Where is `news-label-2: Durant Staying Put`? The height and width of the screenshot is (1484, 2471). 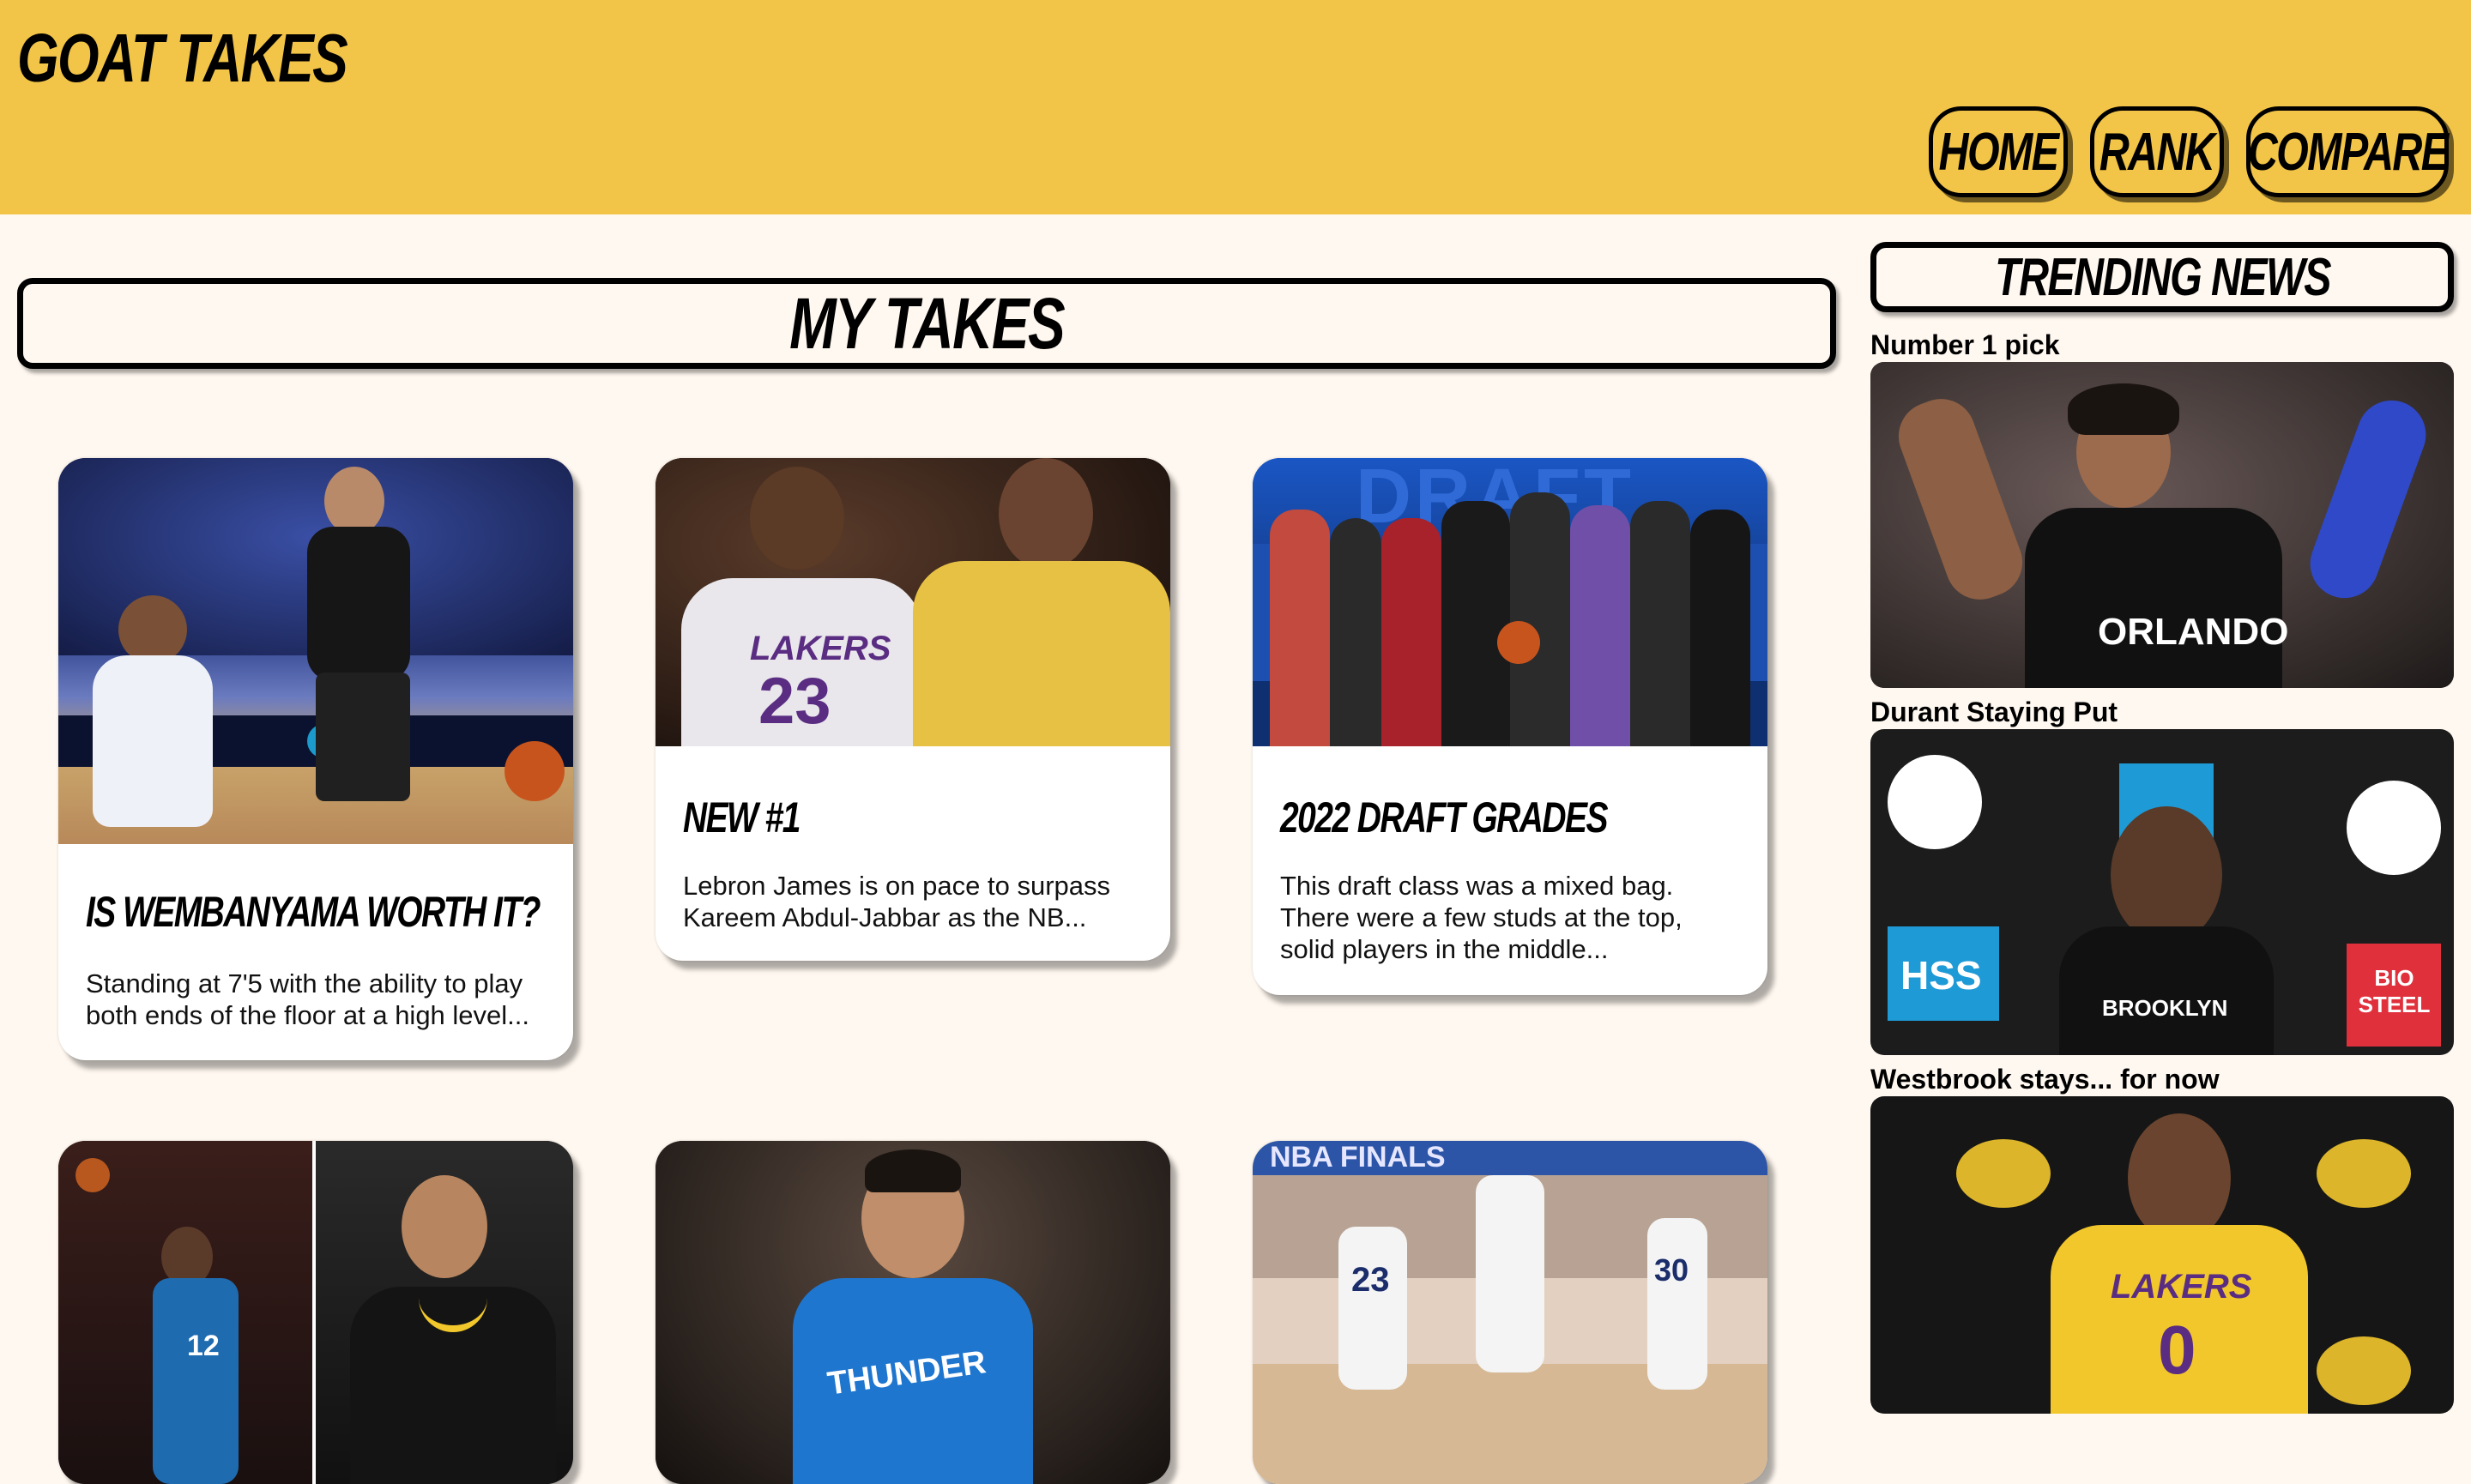 news-label-2: Durant Staying Put is located at coordinates (1994, 712).